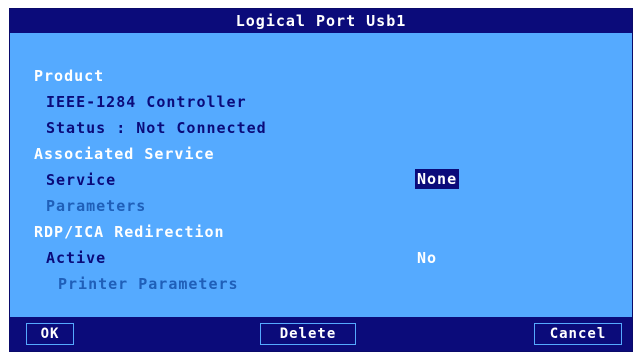 This screenshot has height=358, width=643. What do you see at coordinates (50, 334) in the screenshot?
I see `ok-button: OK` at bounding box center [50, 334].